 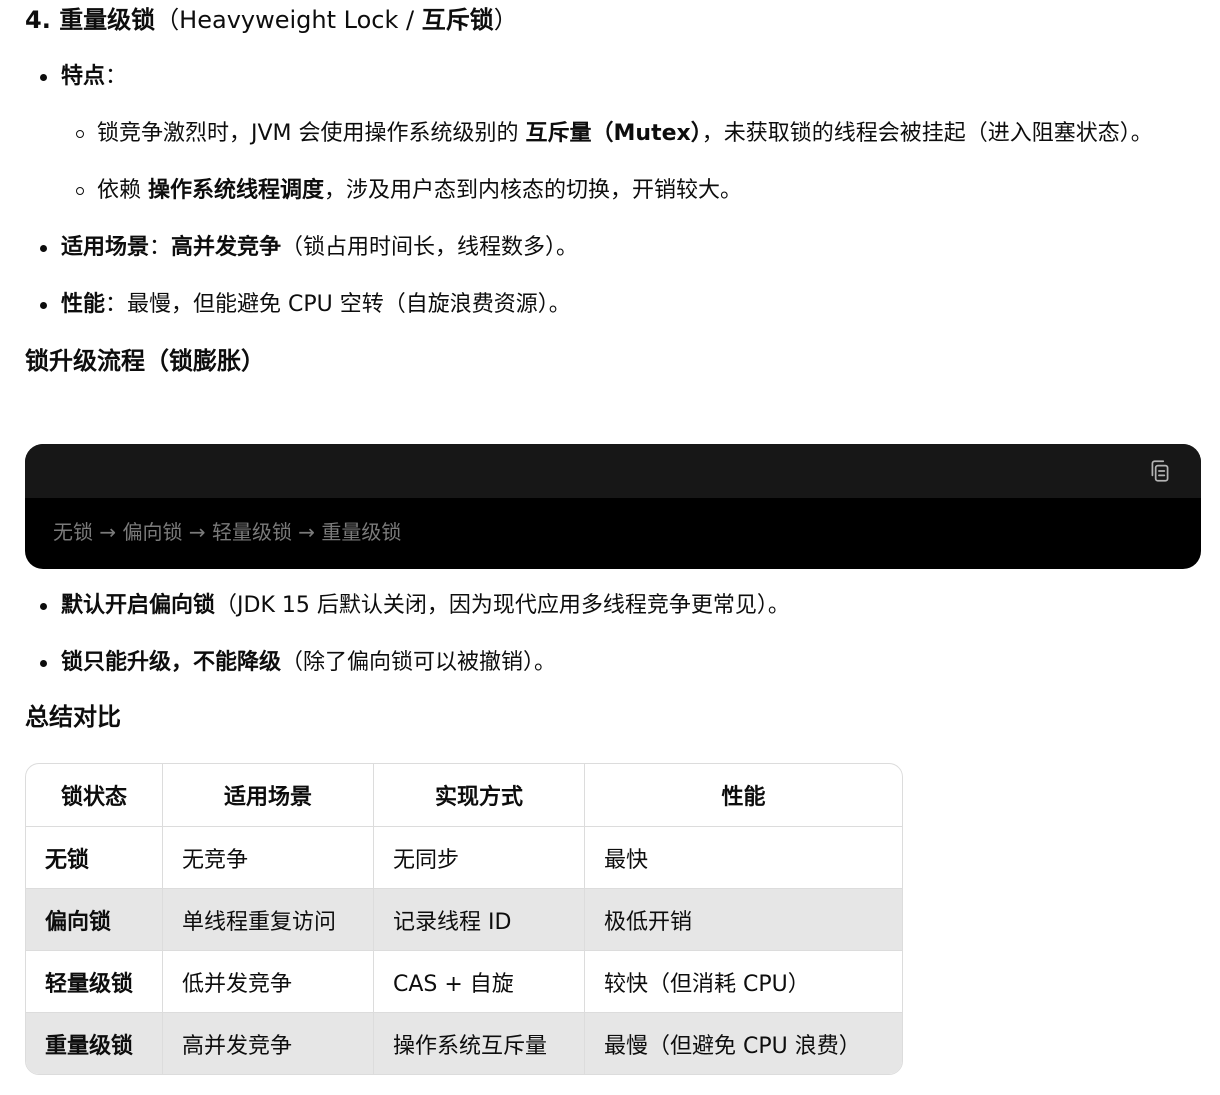 What do you see at coordinates (160, 247) in the screenshot?
I see `scenario-colon: ：` at bounding box center [160, 247].